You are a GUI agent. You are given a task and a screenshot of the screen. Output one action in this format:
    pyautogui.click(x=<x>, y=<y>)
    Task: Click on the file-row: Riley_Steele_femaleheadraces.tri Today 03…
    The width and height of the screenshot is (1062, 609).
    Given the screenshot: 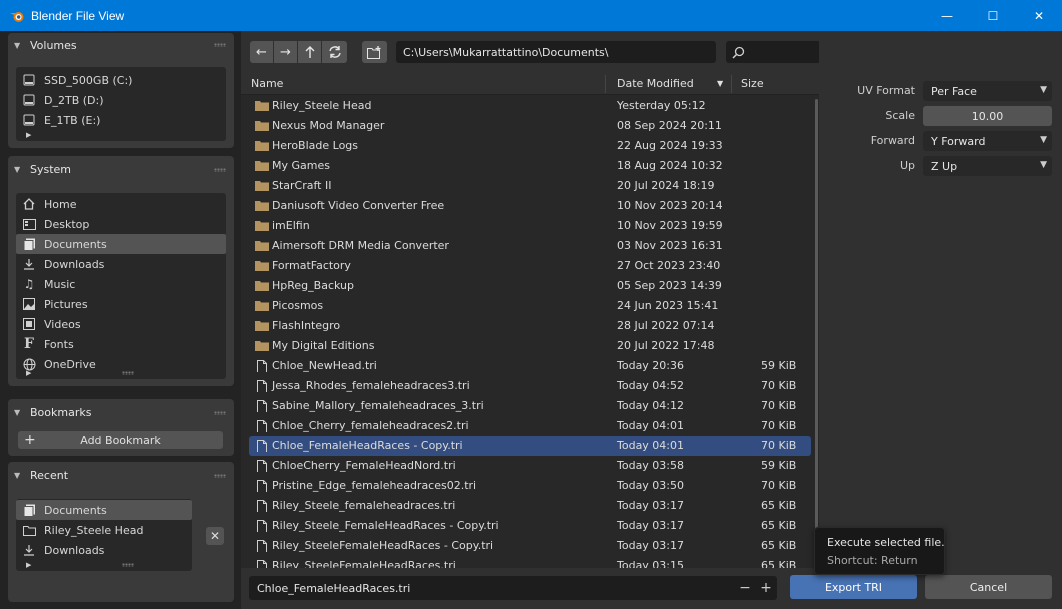 What is the action you would take?
    pyautogui.click(x=530, y=506)
    